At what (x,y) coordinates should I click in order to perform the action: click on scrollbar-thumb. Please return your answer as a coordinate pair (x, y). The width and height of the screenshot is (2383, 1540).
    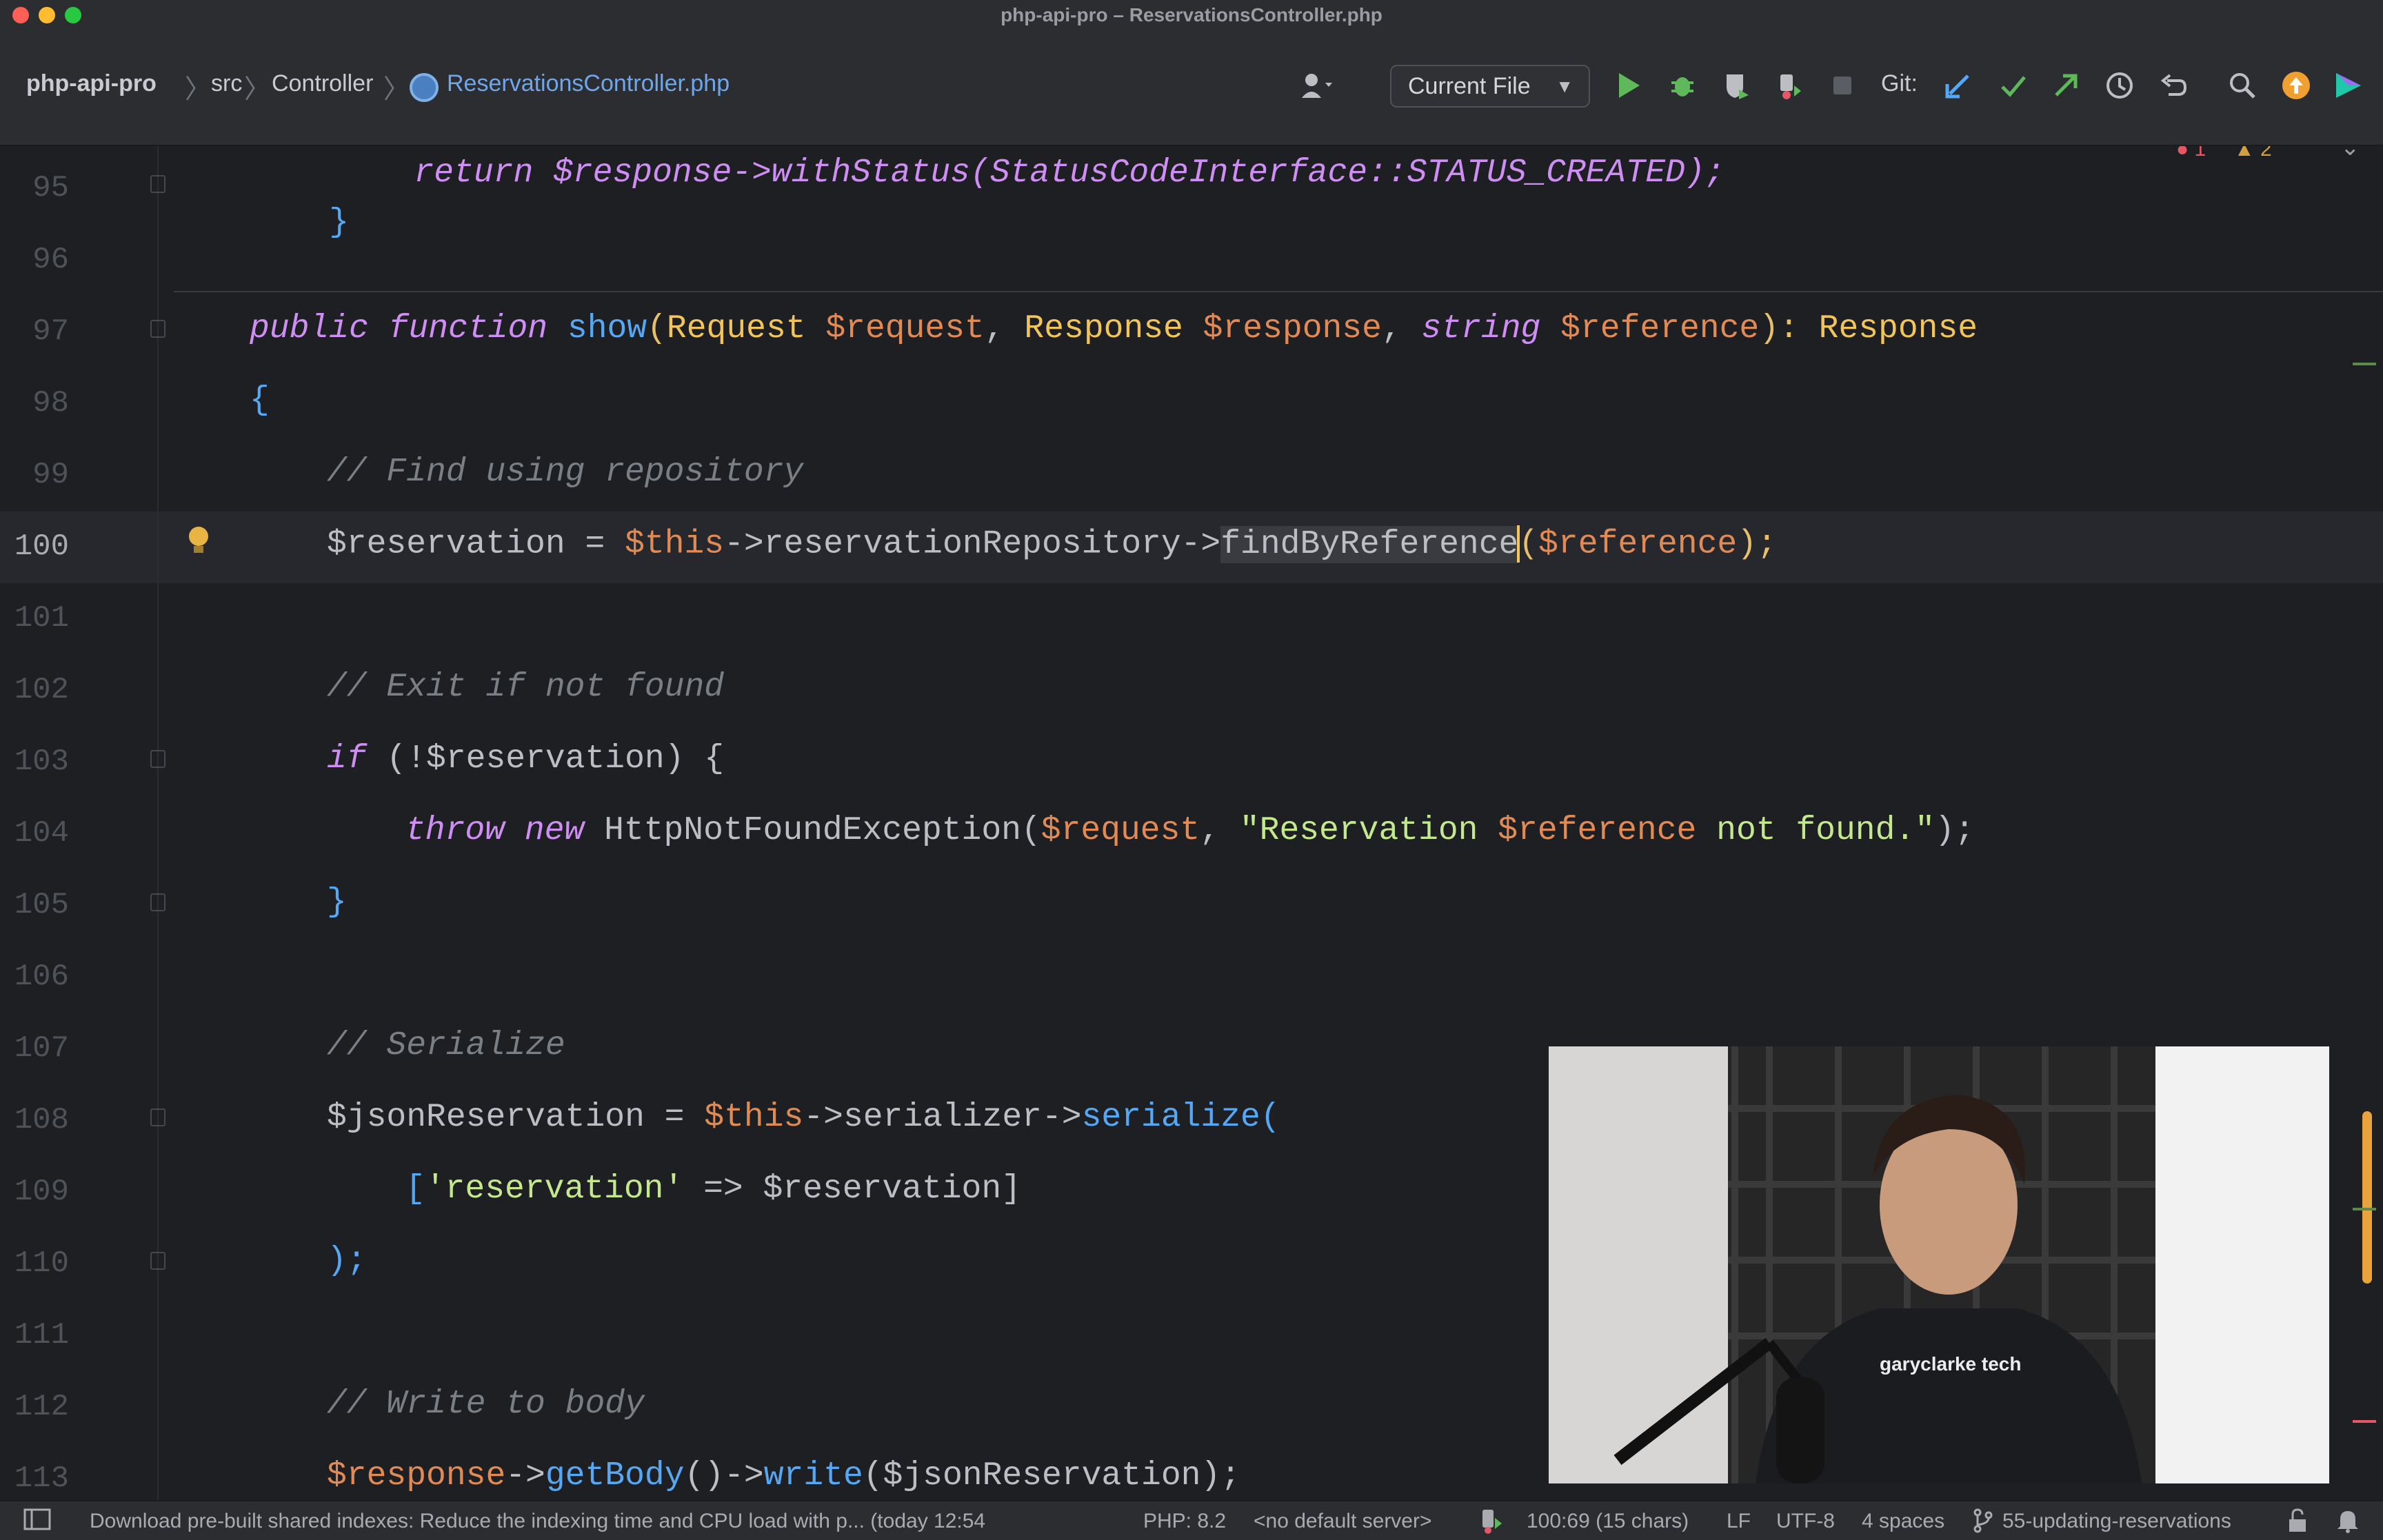
    Looking at the image, I should click on (2367, 1198).